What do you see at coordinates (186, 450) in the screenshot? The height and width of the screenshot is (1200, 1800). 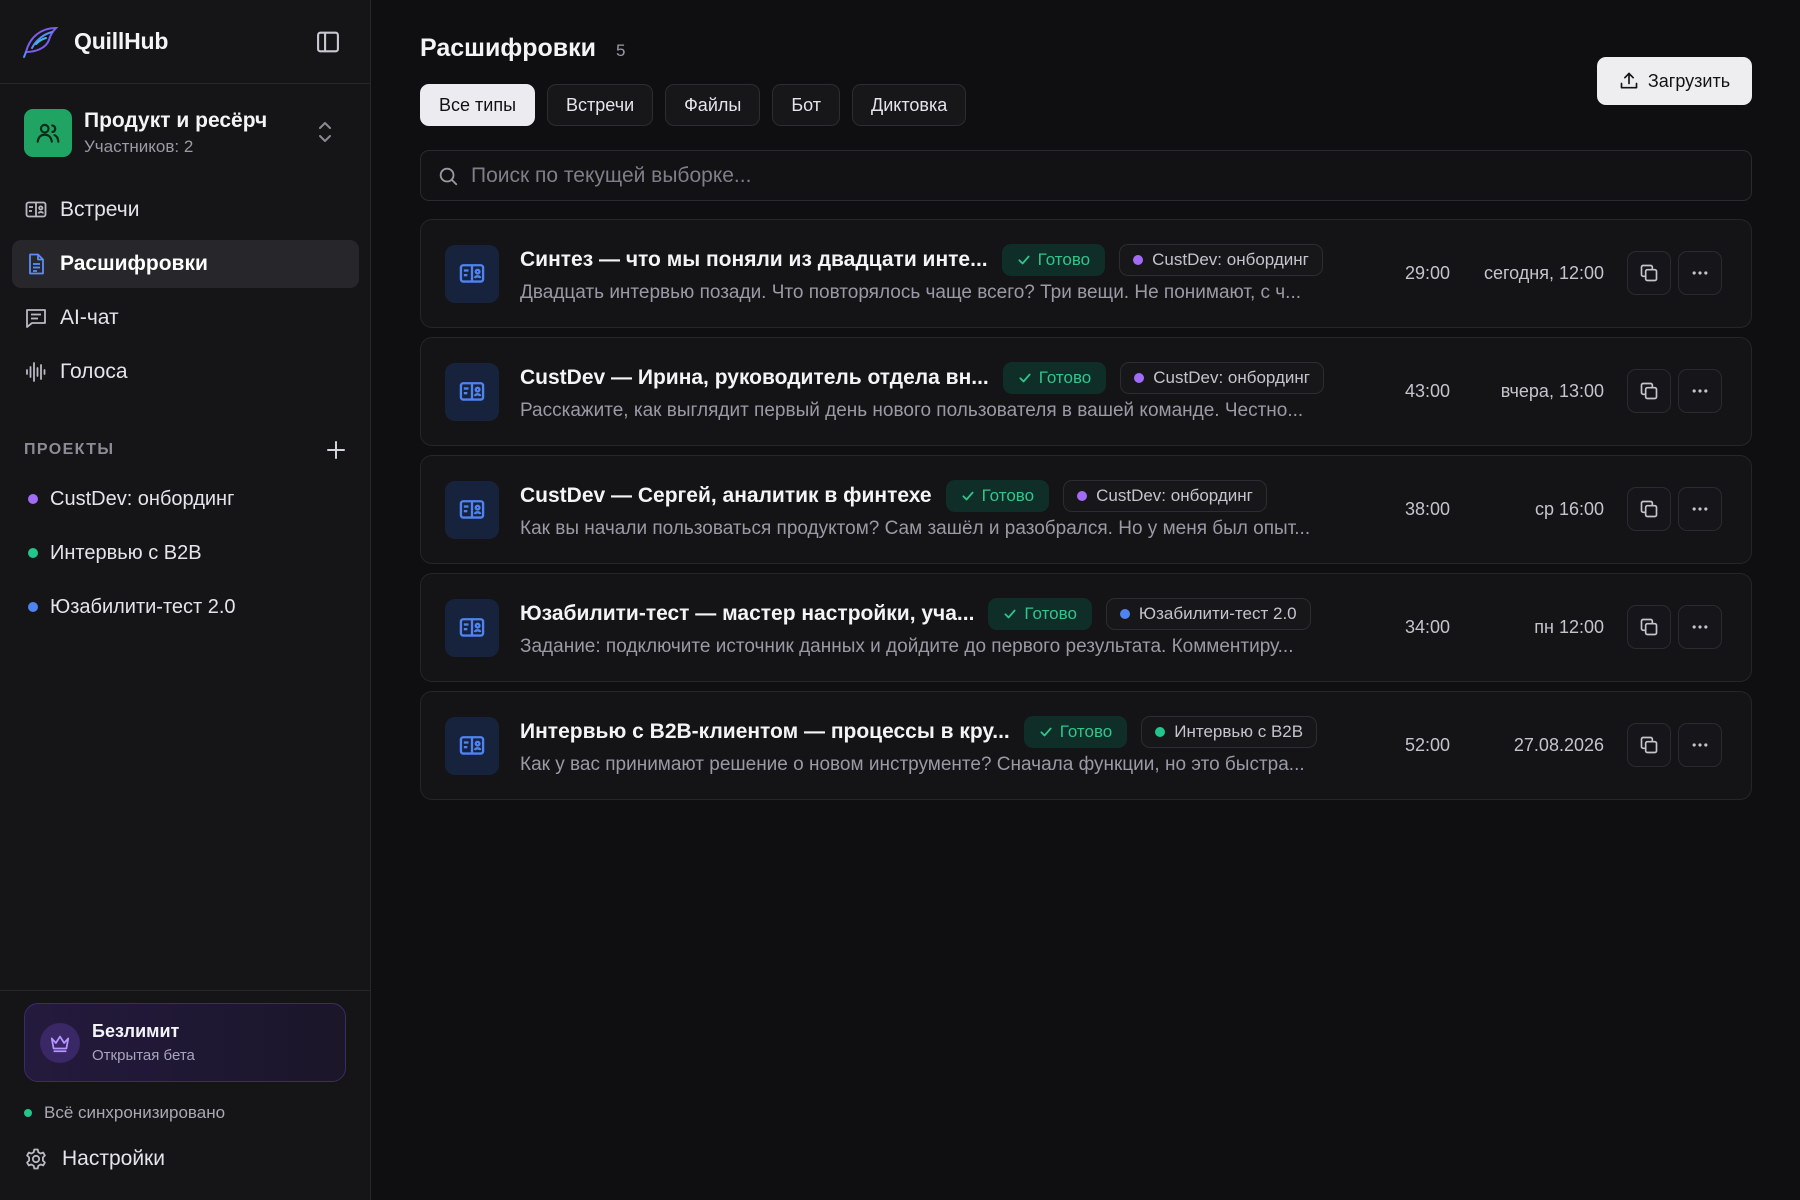 I see `projects-header: ПРОЕКТЫ` at bounding box center [186, 450].